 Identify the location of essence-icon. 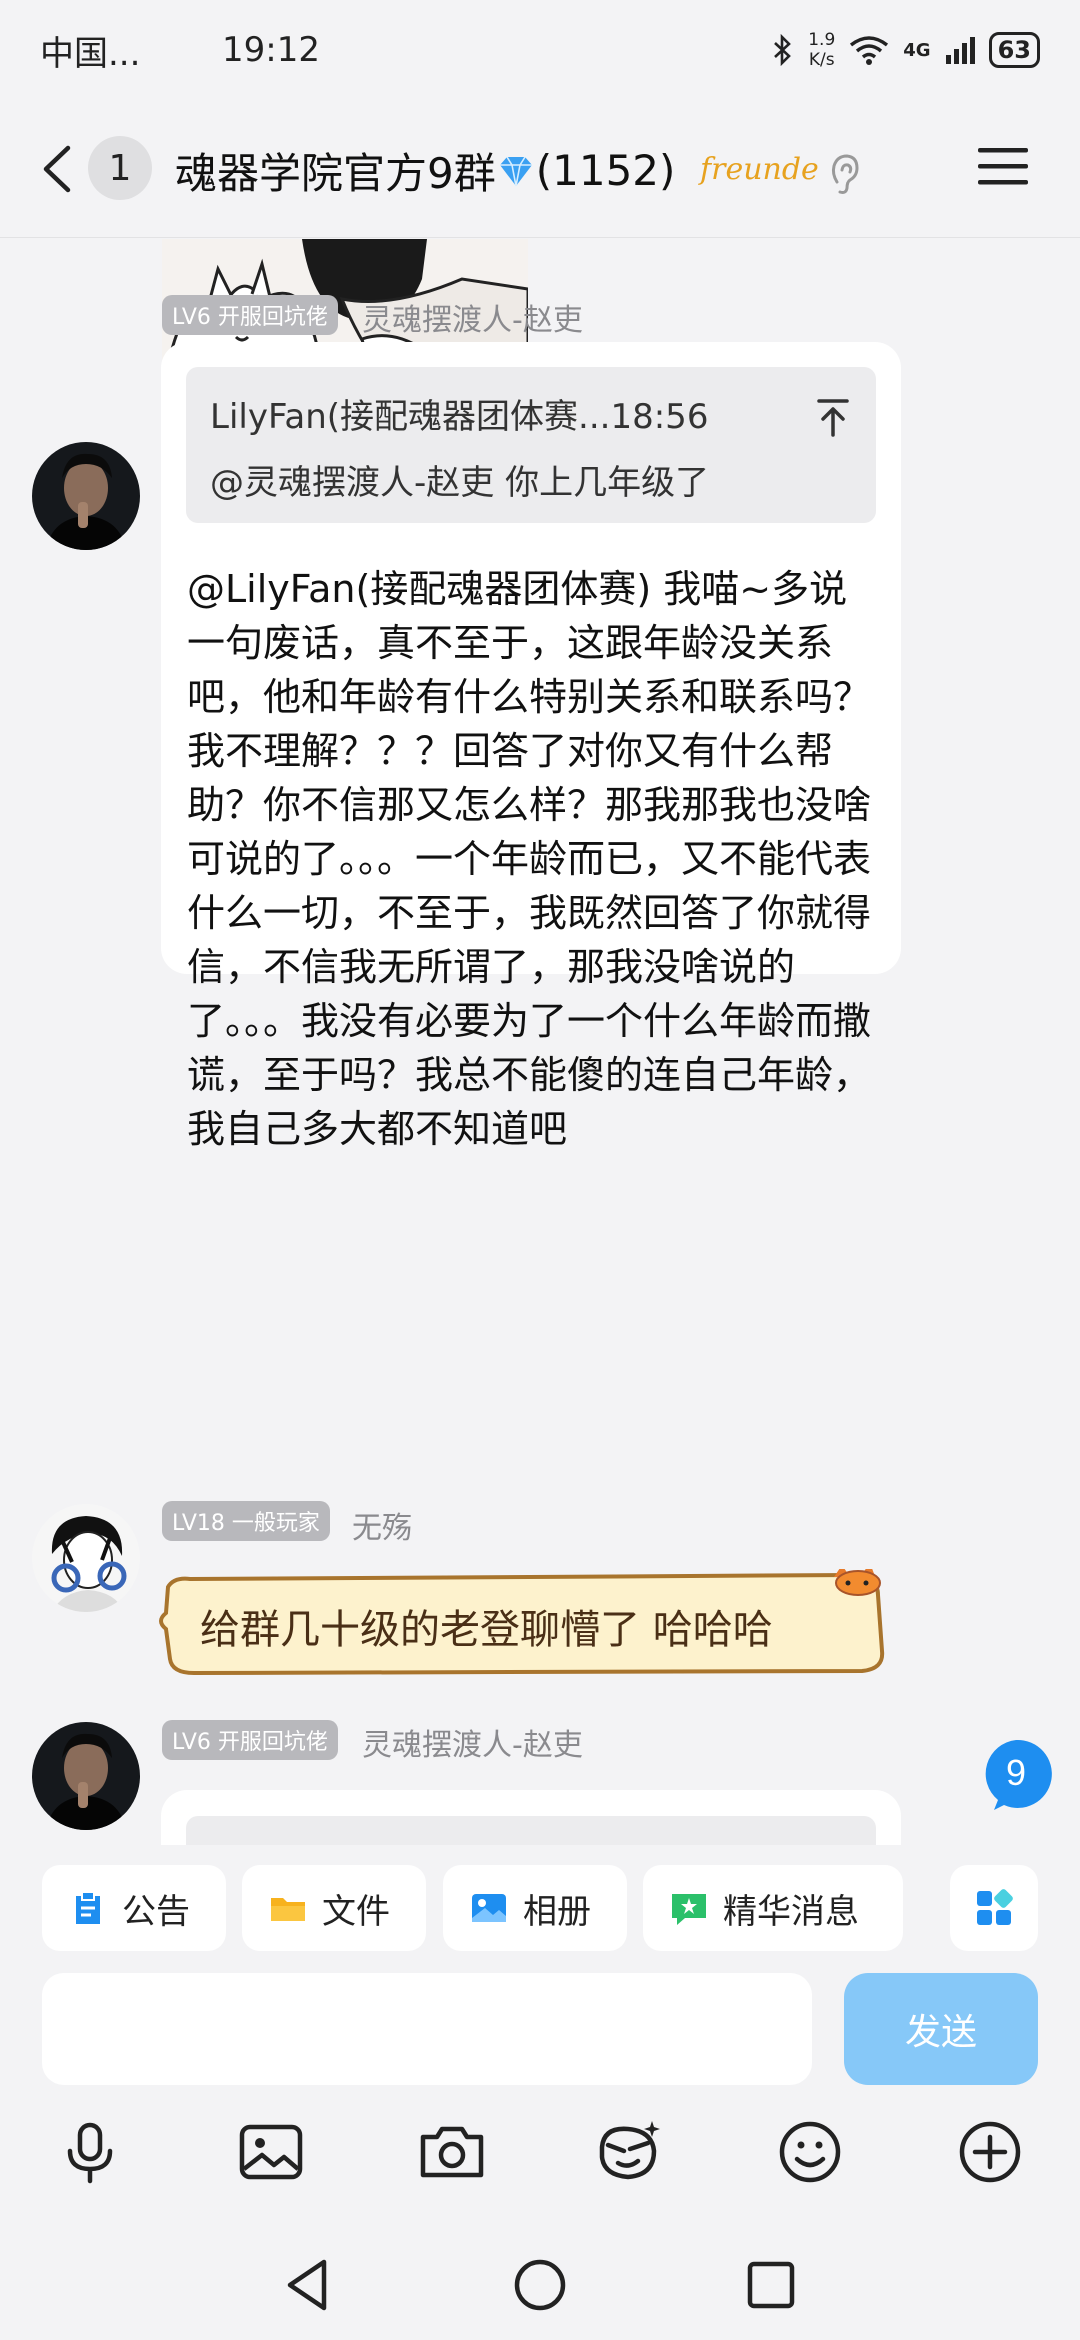
(689, 1909).